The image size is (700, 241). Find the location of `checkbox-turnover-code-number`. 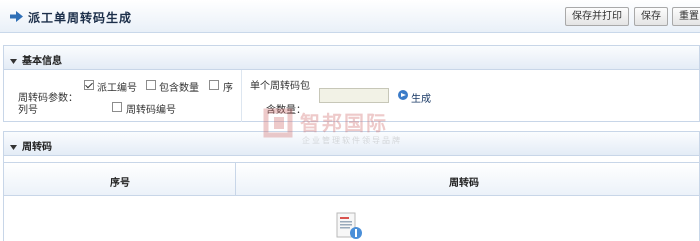

checkbox-turnover-code-number is located at coordinates (117, 107).